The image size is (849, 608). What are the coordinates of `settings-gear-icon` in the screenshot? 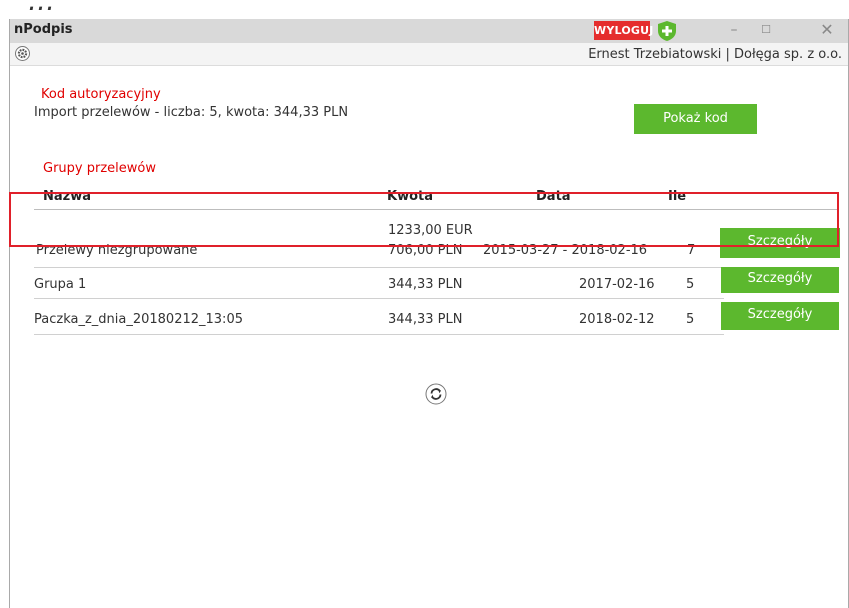 It's located at (22, 53).